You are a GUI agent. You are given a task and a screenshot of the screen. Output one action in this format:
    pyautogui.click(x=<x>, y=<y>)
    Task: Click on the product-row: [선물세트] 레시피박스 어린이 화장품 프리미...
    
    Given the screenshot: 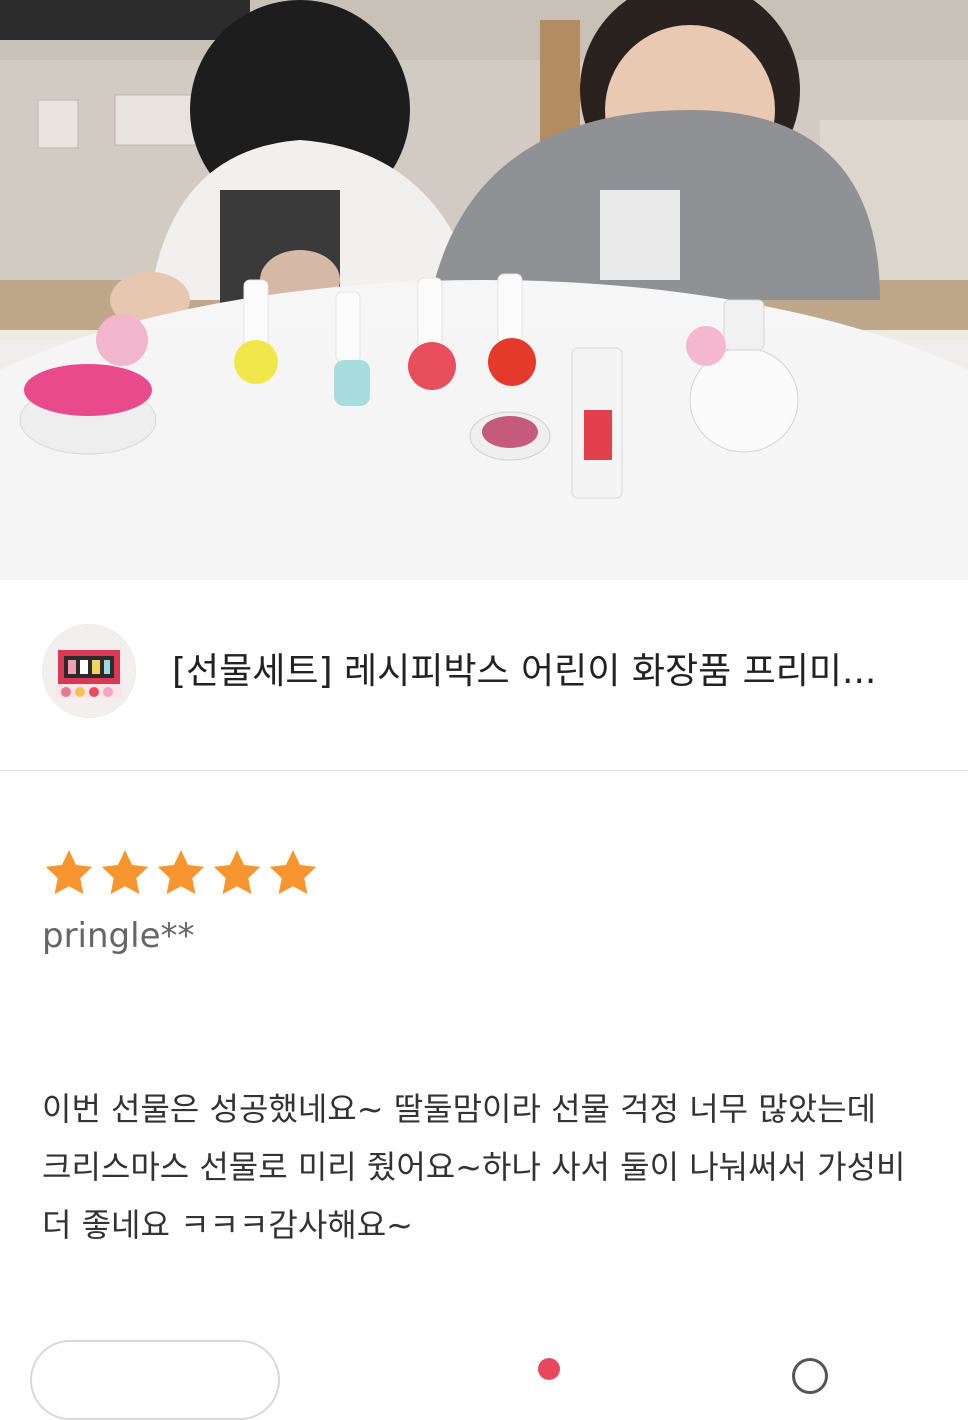 What is the action you would take?
    pyautogui.click(x=484, y=675)
    